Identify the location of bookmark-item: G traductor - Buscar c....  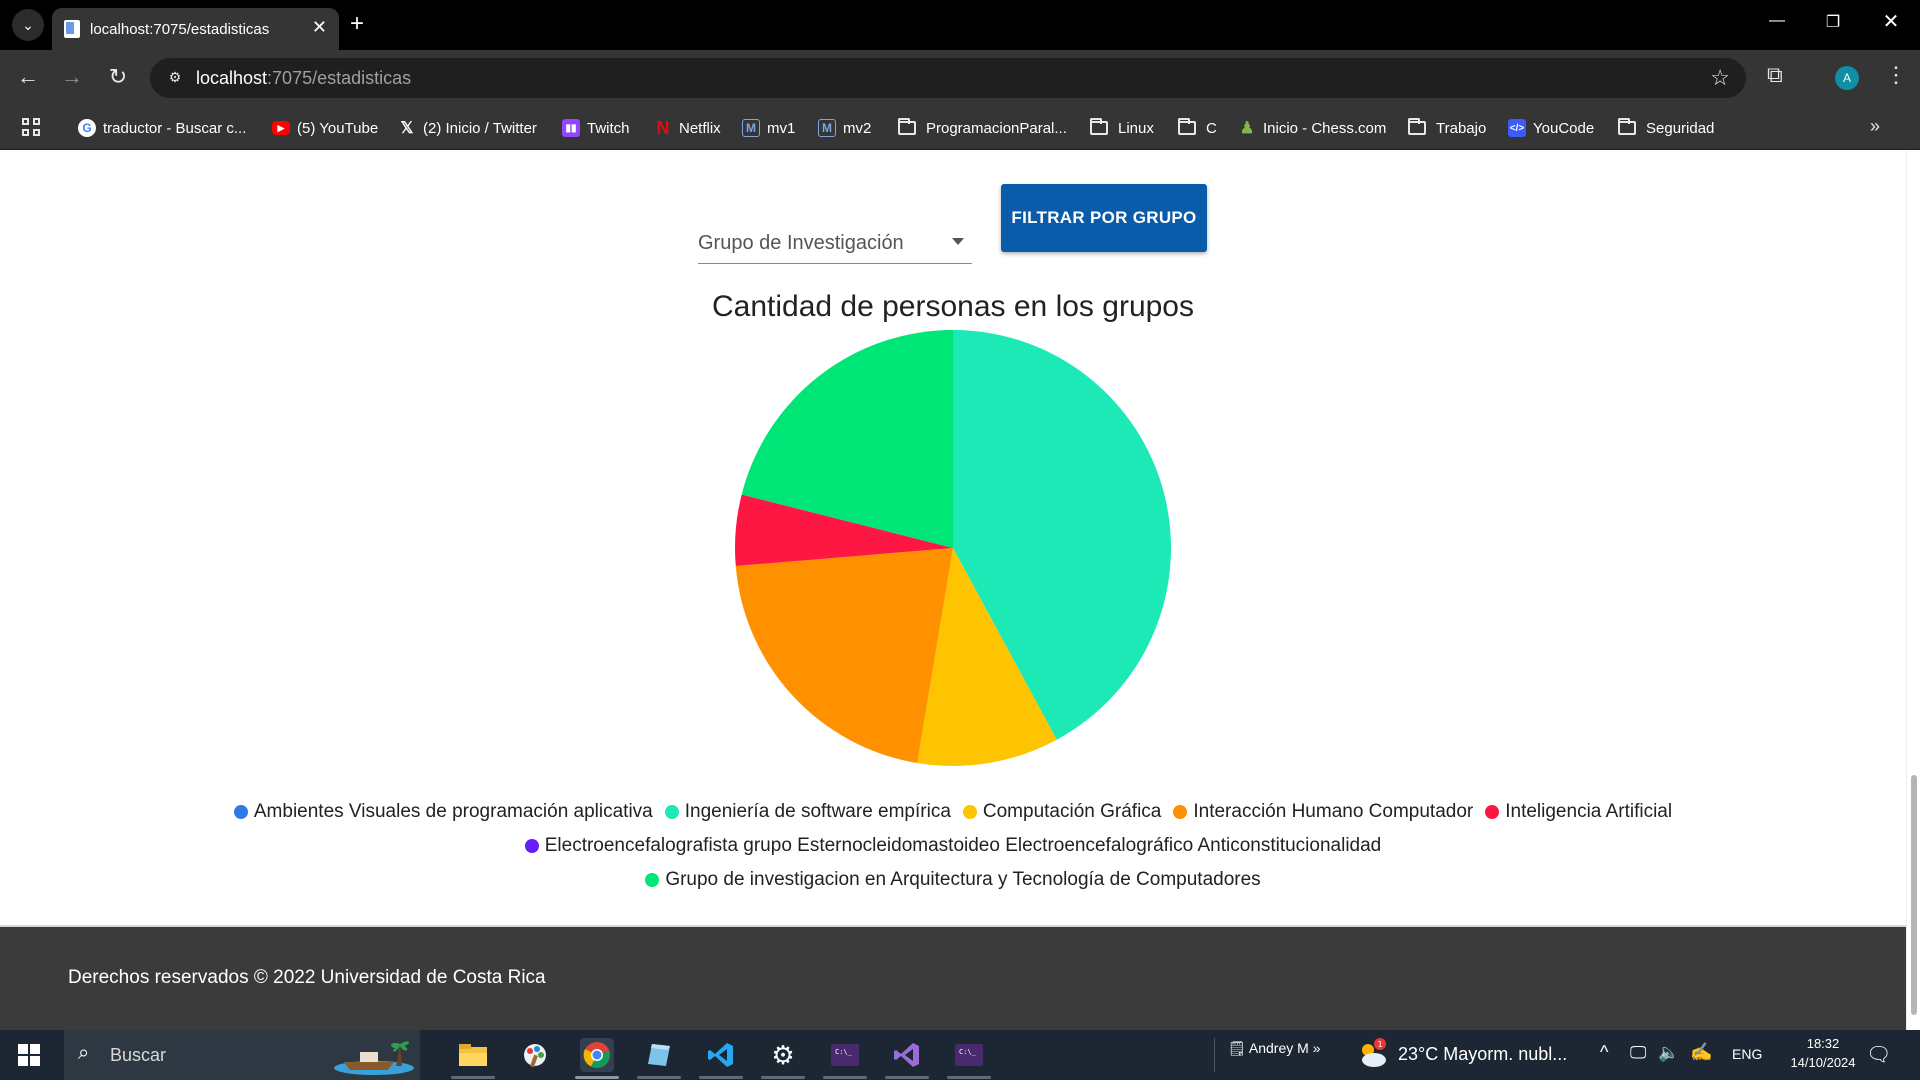
(162, 128).